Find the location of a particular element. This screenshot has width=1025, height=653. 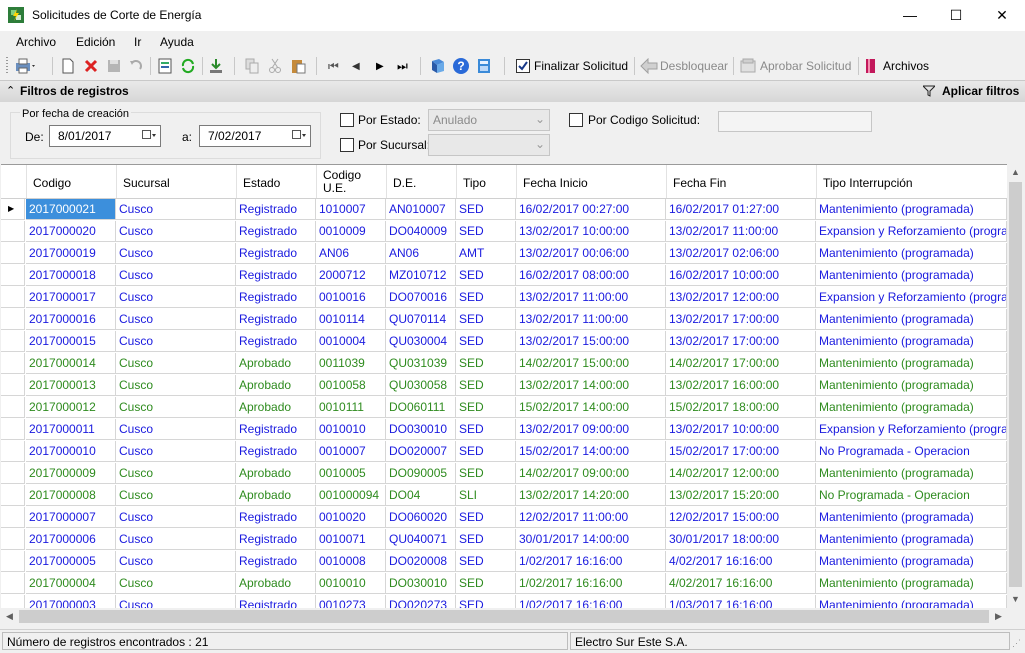

cell-fecha-inicio: 13/02/2017 14:20:00 is located at coordinates (591, 495).